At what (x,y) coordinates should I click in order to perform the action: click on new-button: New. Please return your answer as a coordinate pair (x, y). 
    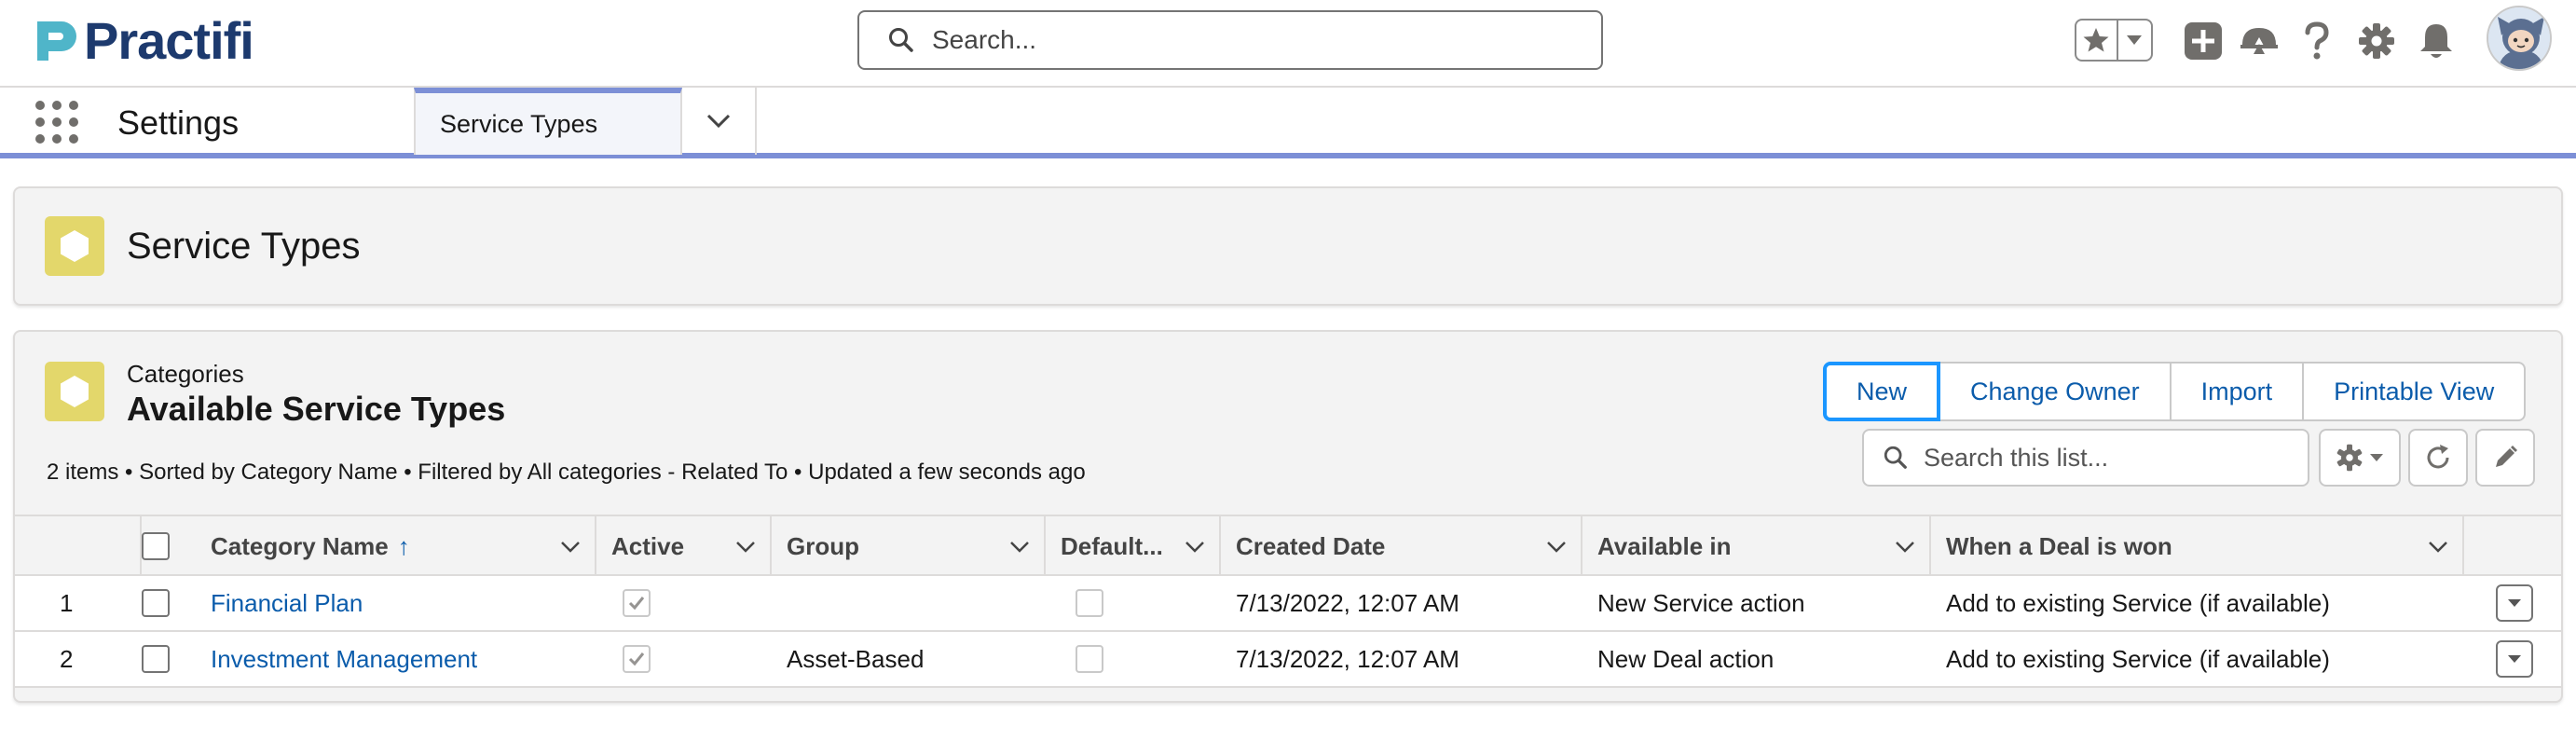
    Looking at the image, I should click on (1882, 391).